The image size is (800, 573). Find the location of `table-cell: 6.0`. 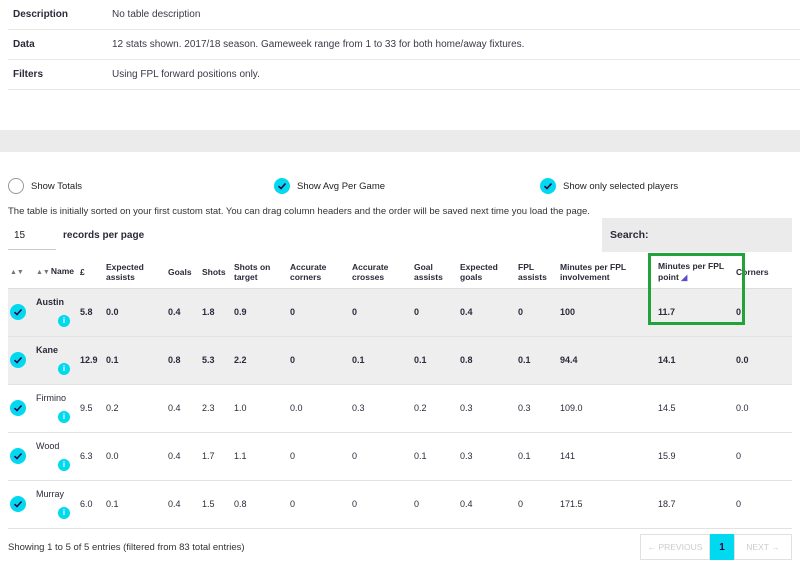

table-cell: 6.0 is located at coordinates (91, 504).